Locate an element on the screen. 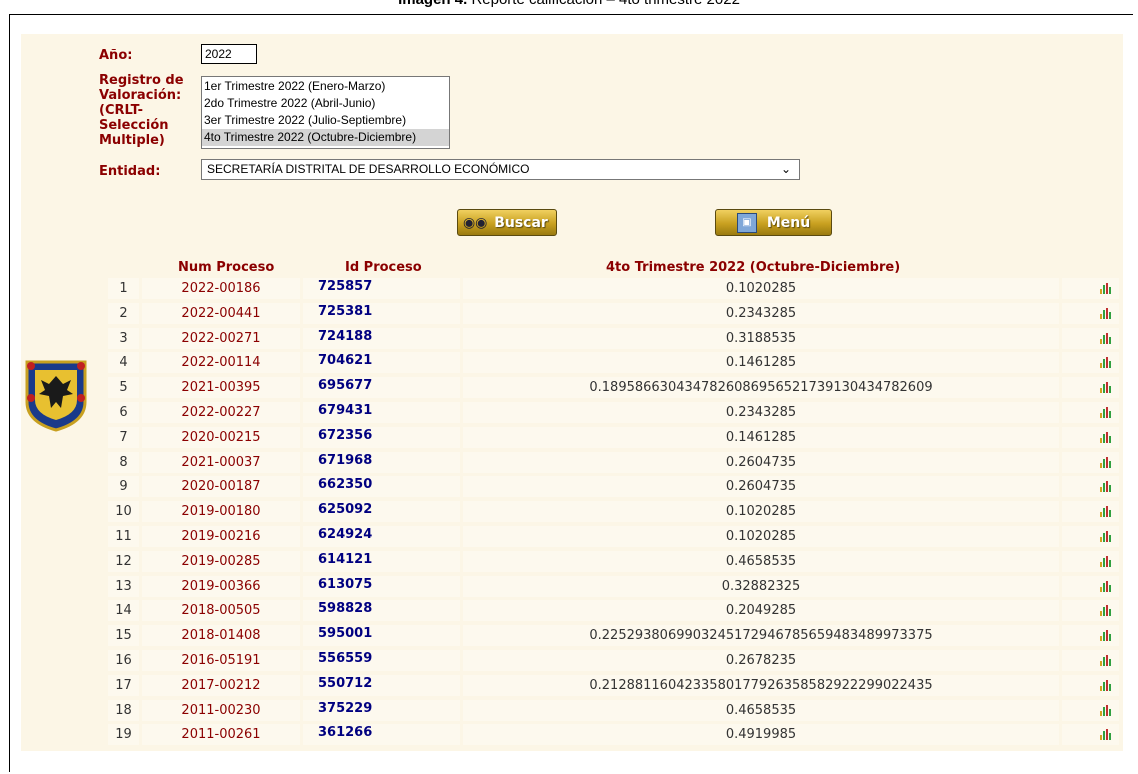 This screenshot has width=1138, height=774. registro-option: 2do Trimestre 2022 (Abril-Junio) is located at coordinates (325, 103).